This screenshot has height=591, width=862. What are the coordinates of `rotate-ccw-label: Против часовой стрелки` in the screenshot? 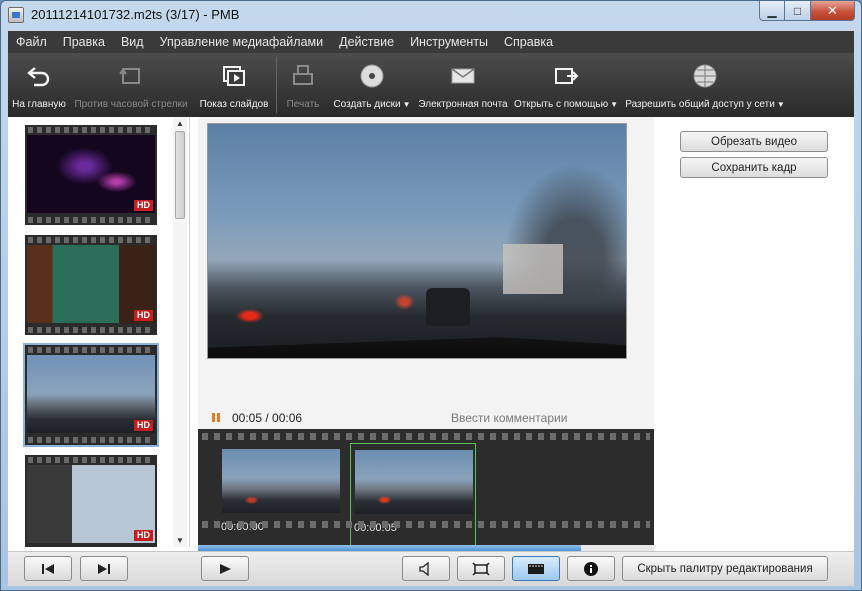 It's located at (131, 104).